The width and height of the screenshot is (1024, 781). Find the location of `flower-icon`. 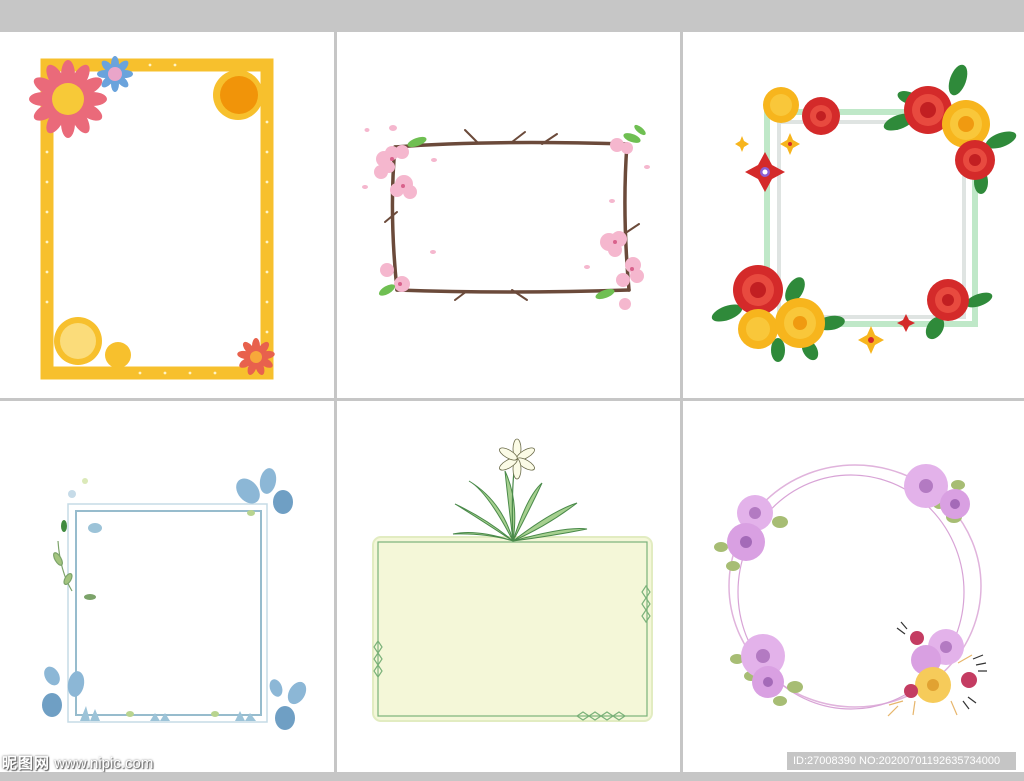

flower-icon is located at coordinates (852, 583).